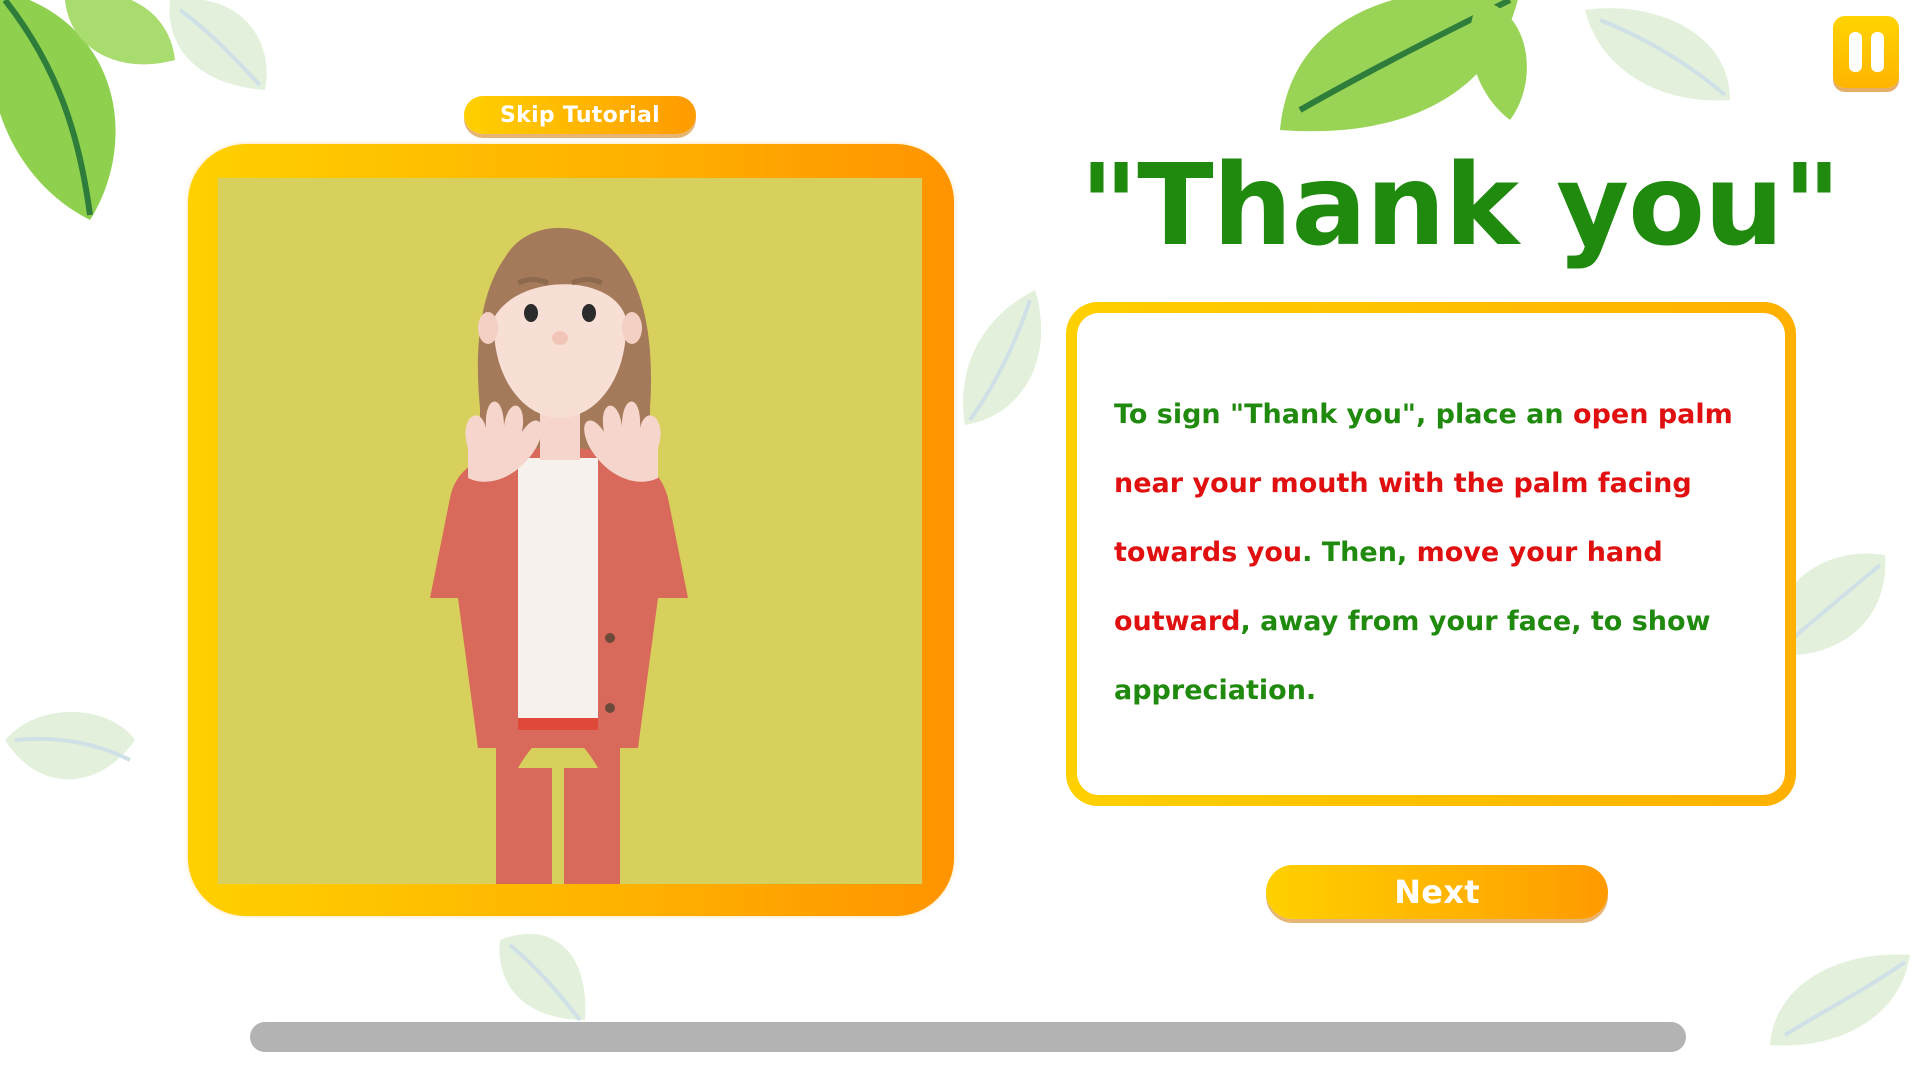 The width and height of the screenshot is (1919, 1079). I want to click on sign-word-title: "Thank you", so click(1460, 206).